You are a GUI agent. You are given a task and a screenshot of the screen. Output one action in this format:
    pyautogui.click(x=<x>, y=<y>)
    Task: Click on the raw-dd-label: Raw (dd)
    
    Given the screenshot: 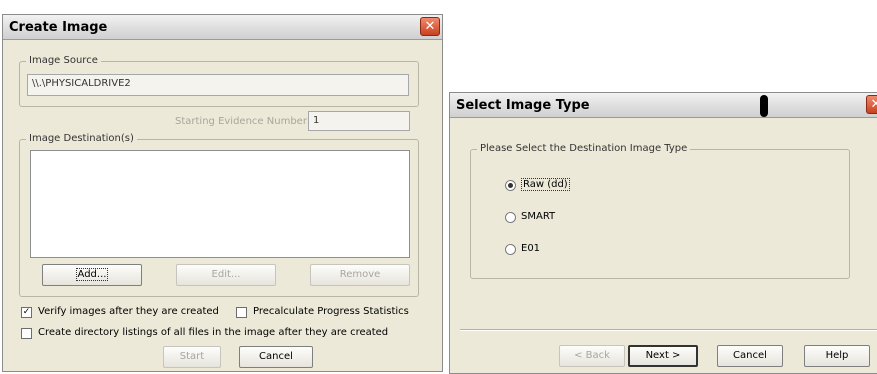 What is the action you would take?
    pyautogui.click(x=545, y=184)
    